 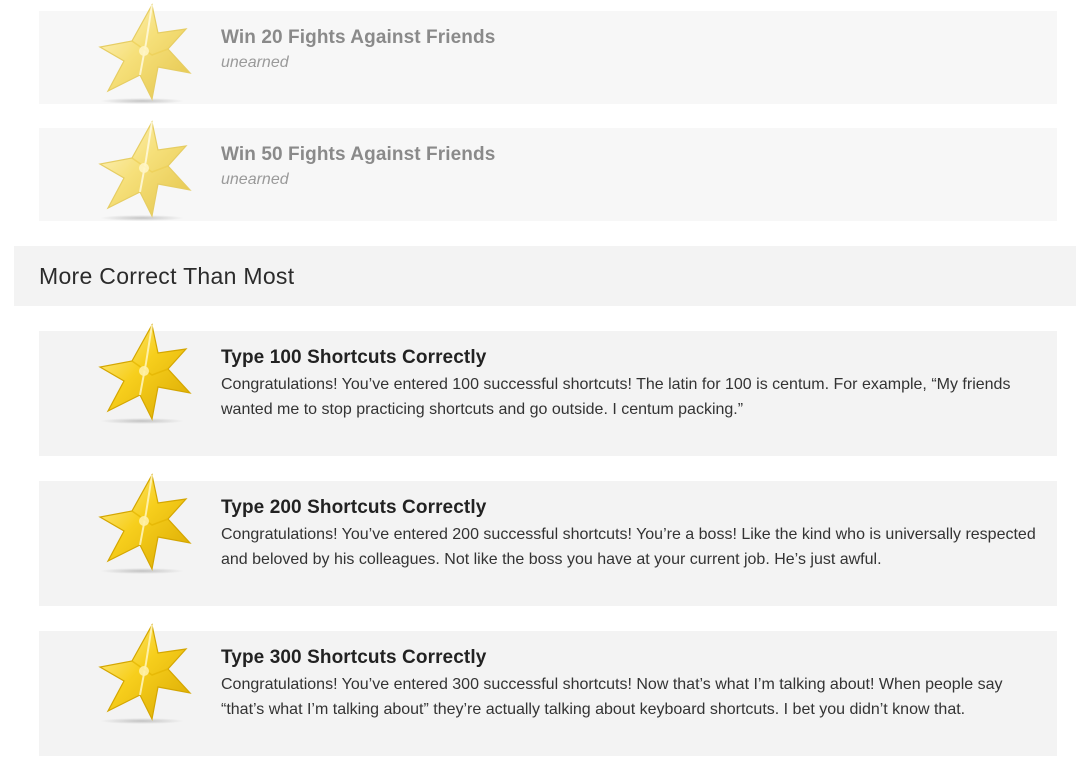 I want to click on section-header: More Correct Than Most, so click(x=545, y=276).